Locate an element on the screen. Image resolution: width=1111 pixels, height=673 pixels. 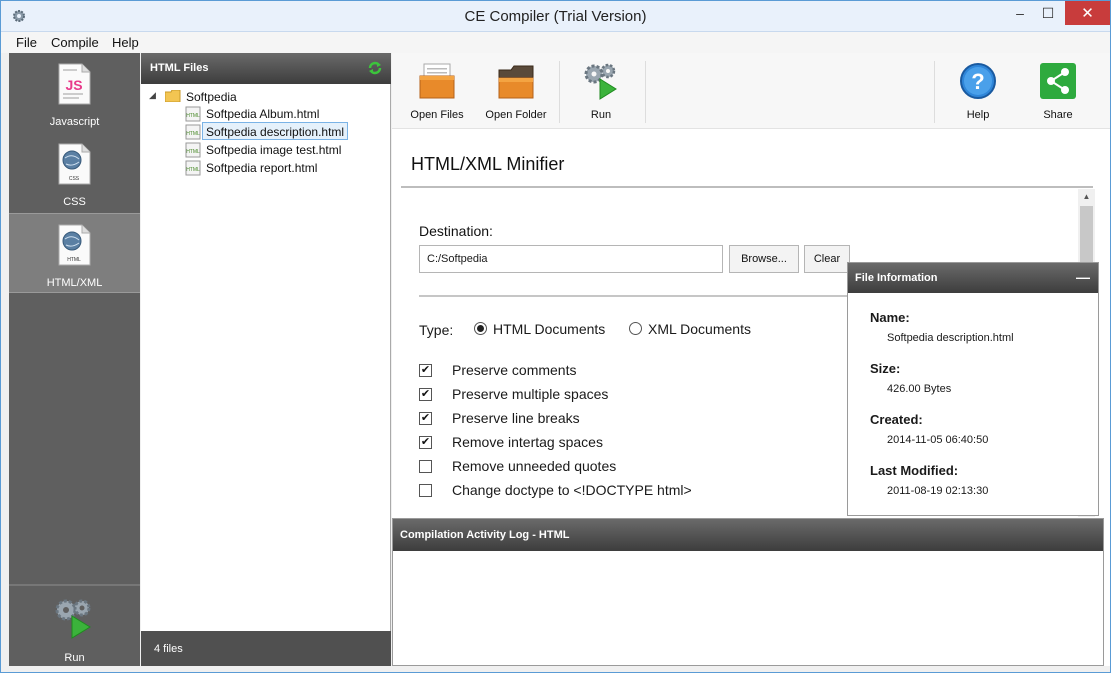
css-glyph: CSS is located at coordinates (74, 179).